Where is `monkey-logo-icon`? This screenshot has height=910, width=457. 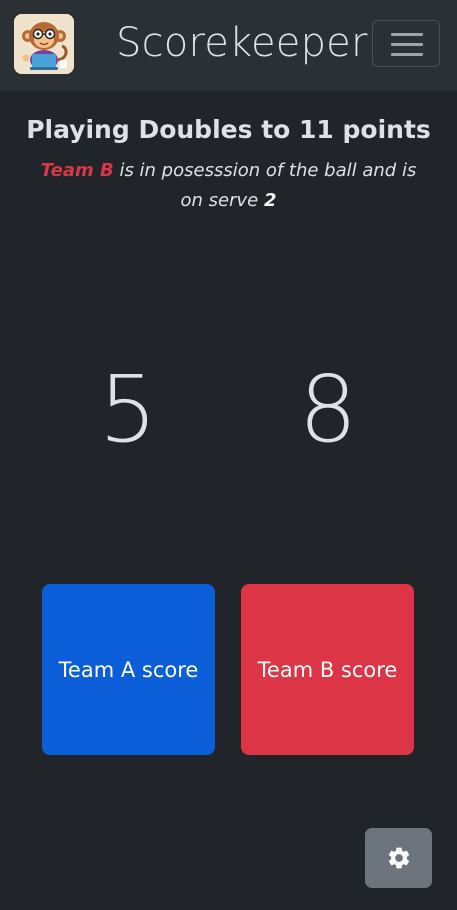
monkey-logo-icon is located at coordinates (44, 44).